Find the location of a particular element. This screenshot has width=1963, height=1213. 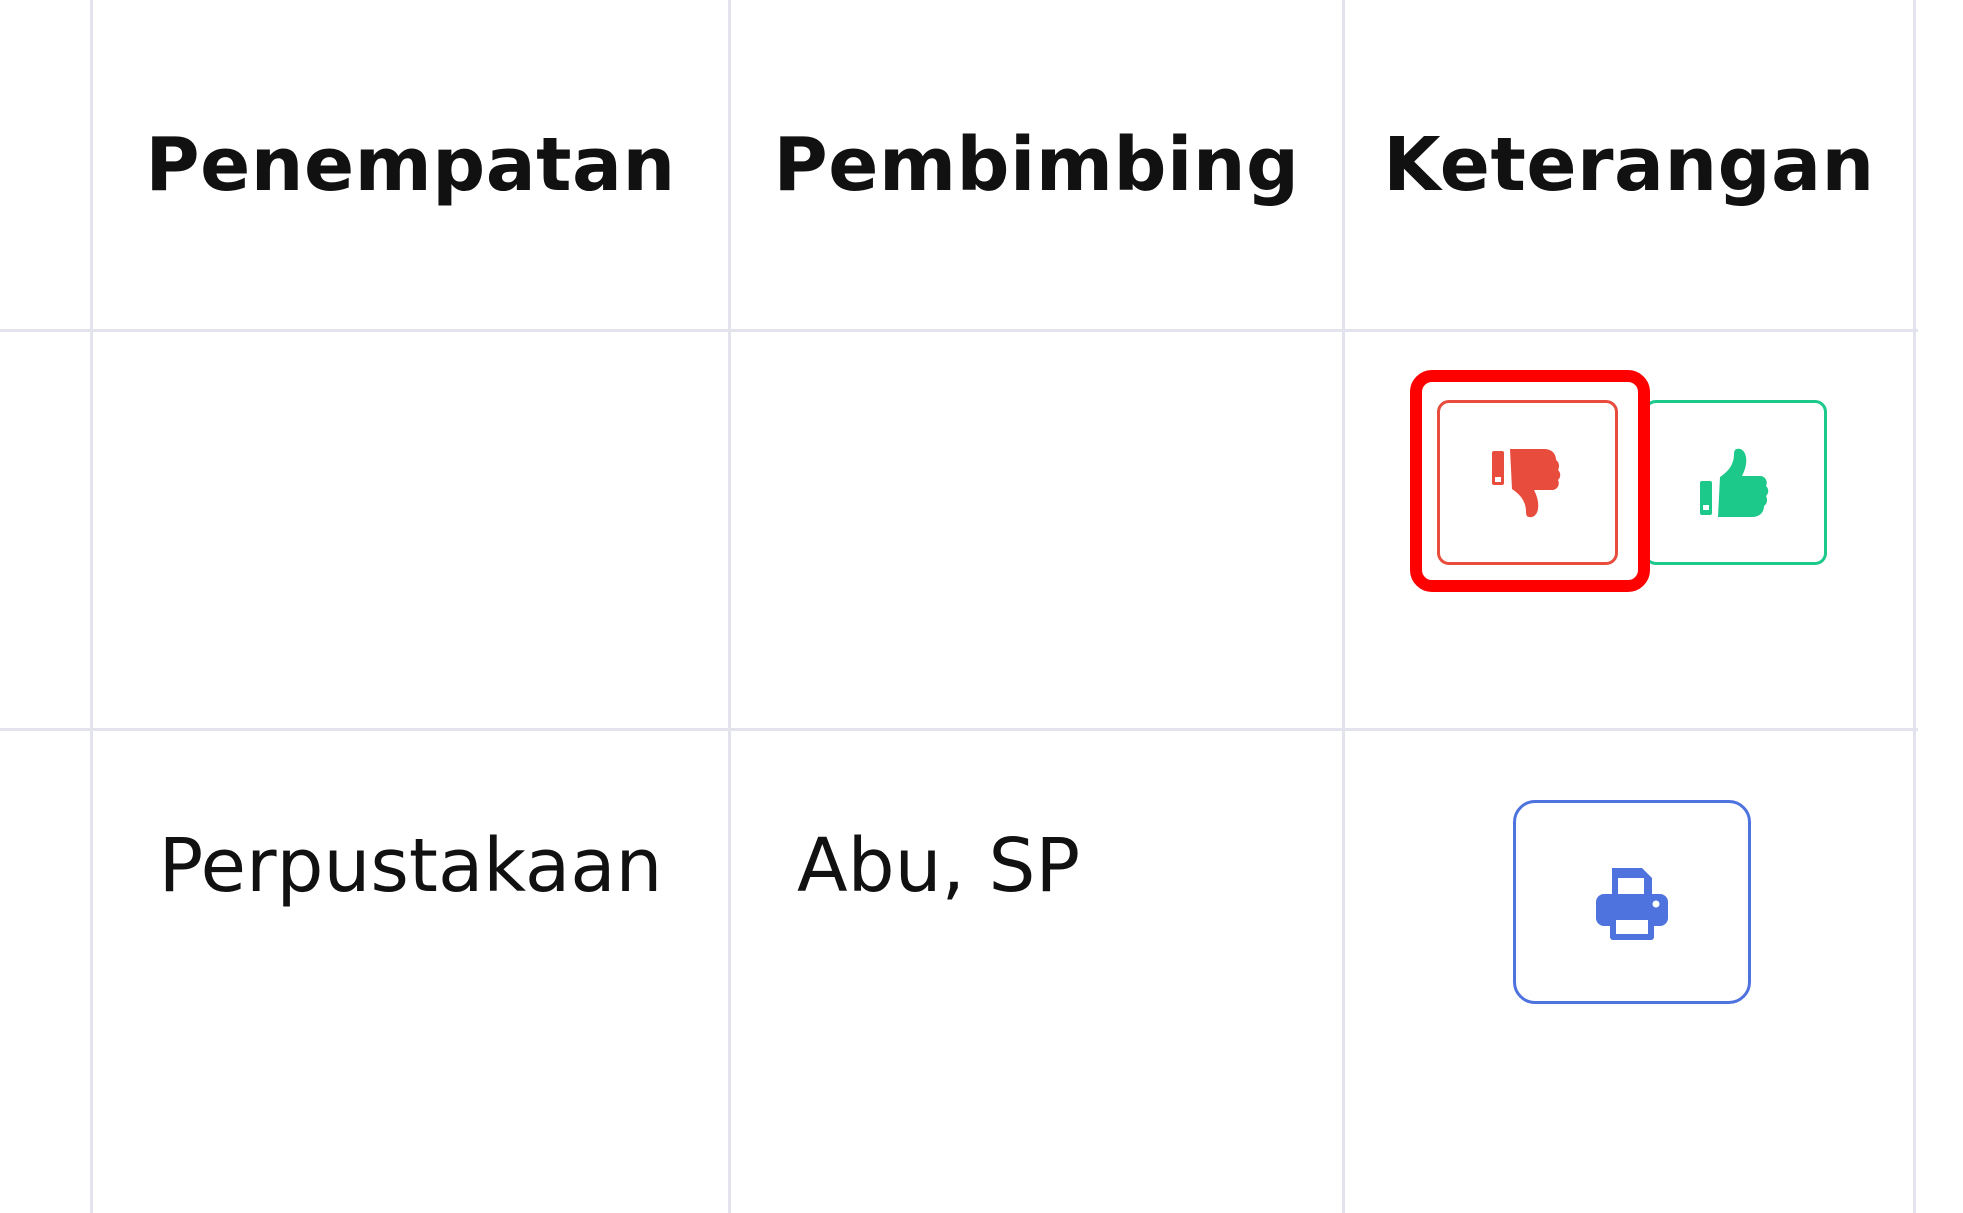

cell-pembimbing: Abu, SP is located at coordinates (939, 866).